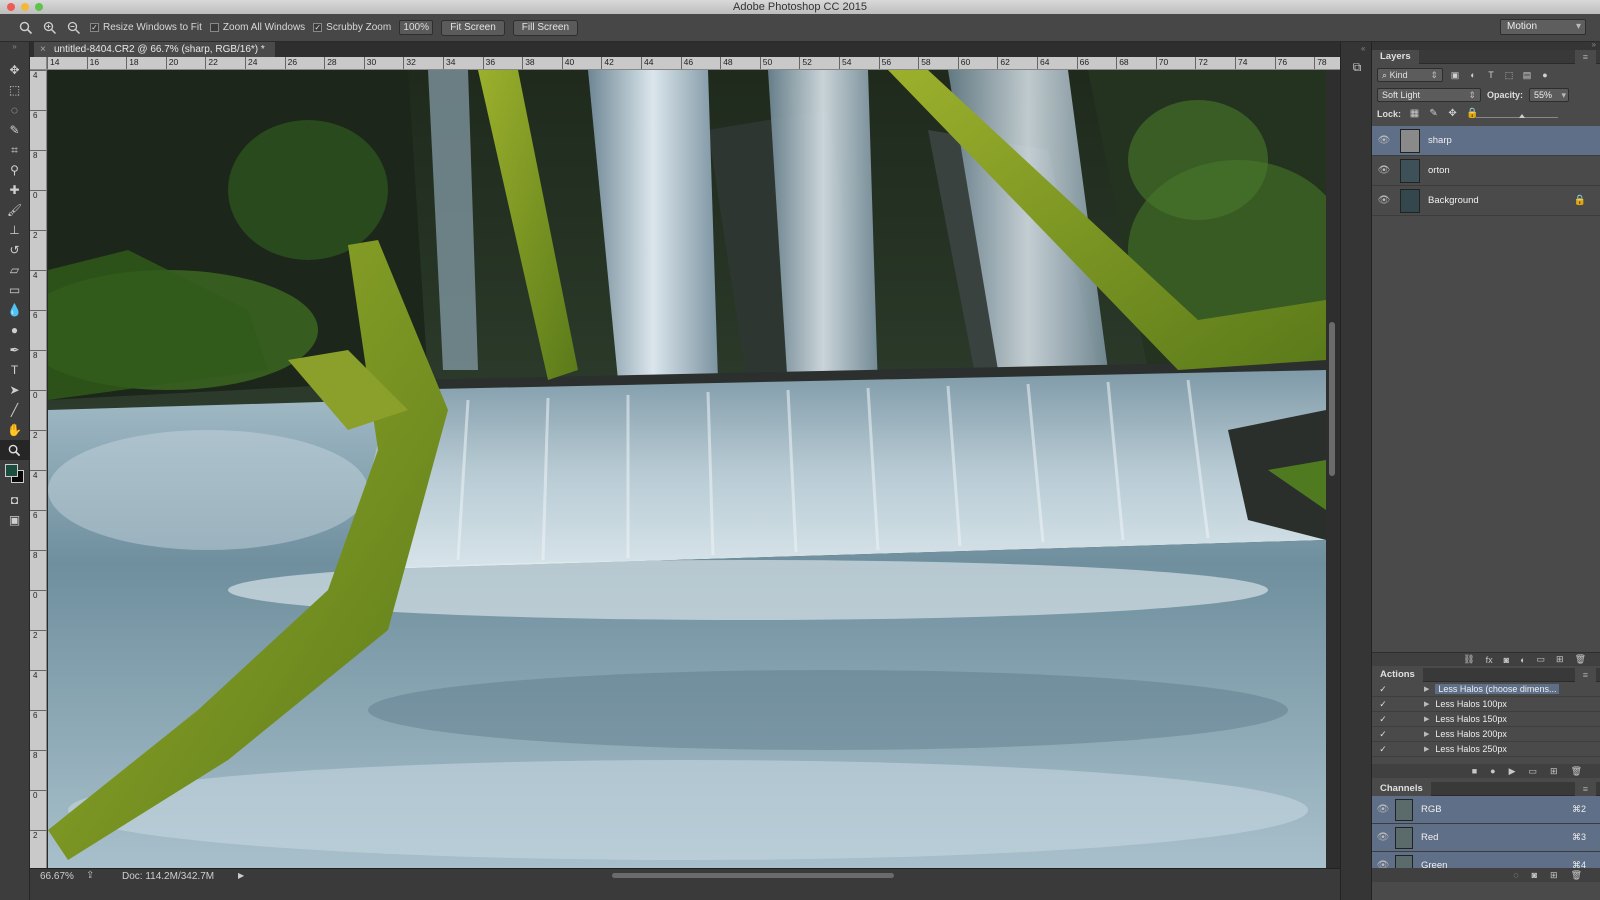 This screenshot has height=900, width=1600. What do you see at coordinates (1492, 771) in the screenshot?
I see `record-icon: ●` at bounding box center [1492, 771].